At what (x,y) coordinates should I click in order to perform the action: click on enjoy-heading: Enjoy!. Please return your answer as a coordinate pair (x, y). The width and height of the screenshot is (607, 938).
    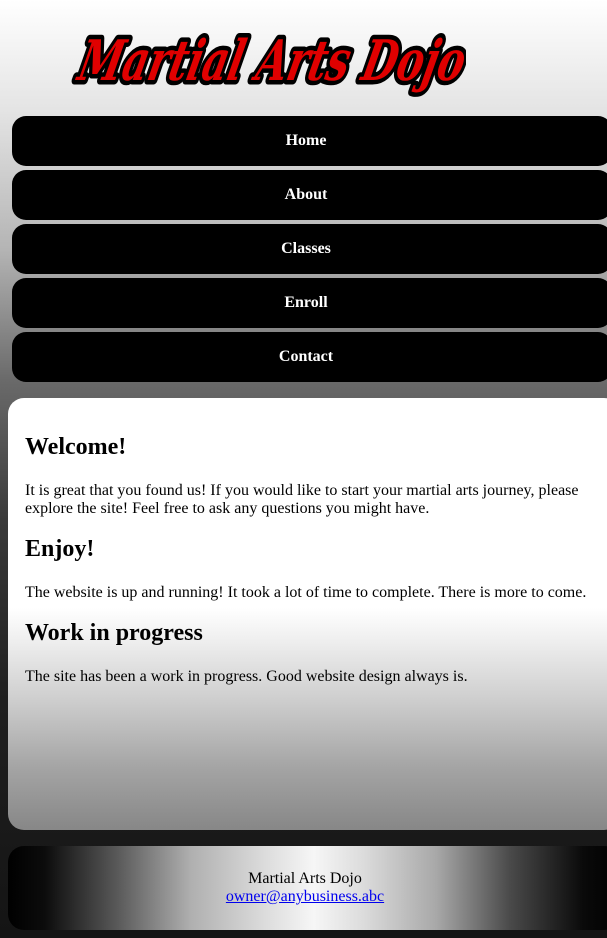
    Looking at the image, I should click on (60, 549).